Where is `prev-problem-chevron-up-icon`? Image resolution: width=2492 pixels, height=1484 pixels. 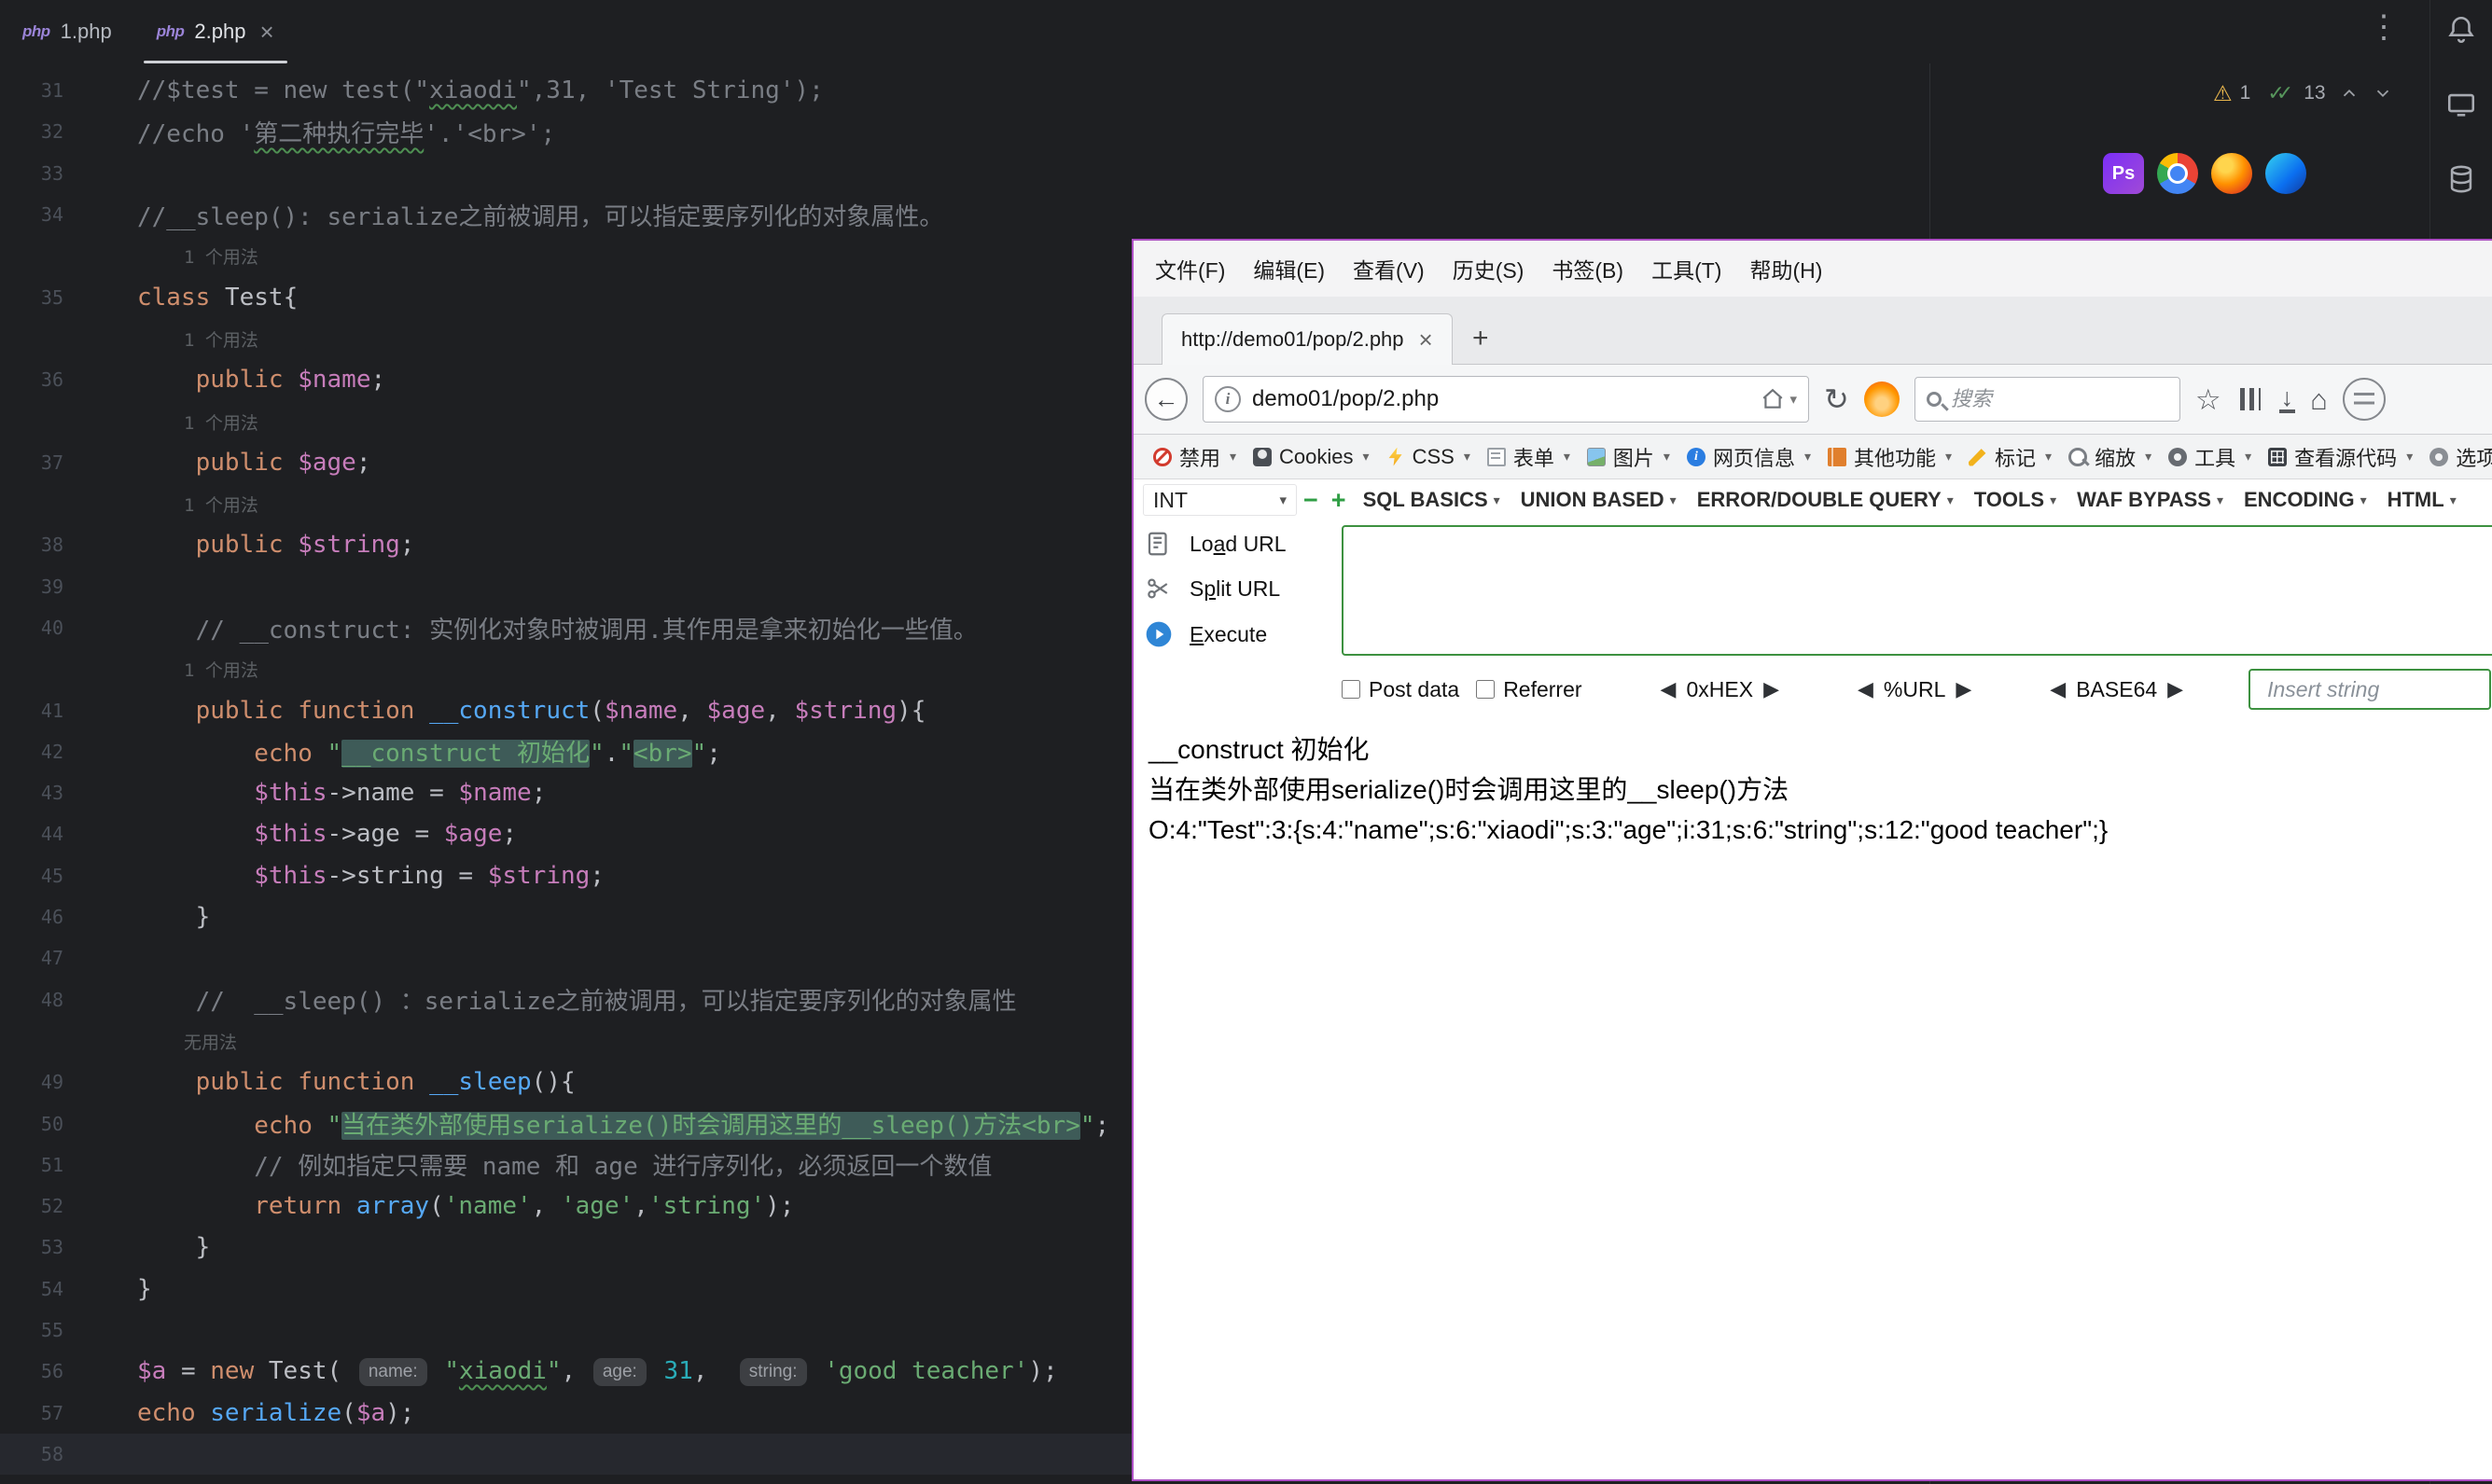 prev-problem-chevron-up-icon is located at coordinates (2349, 93).